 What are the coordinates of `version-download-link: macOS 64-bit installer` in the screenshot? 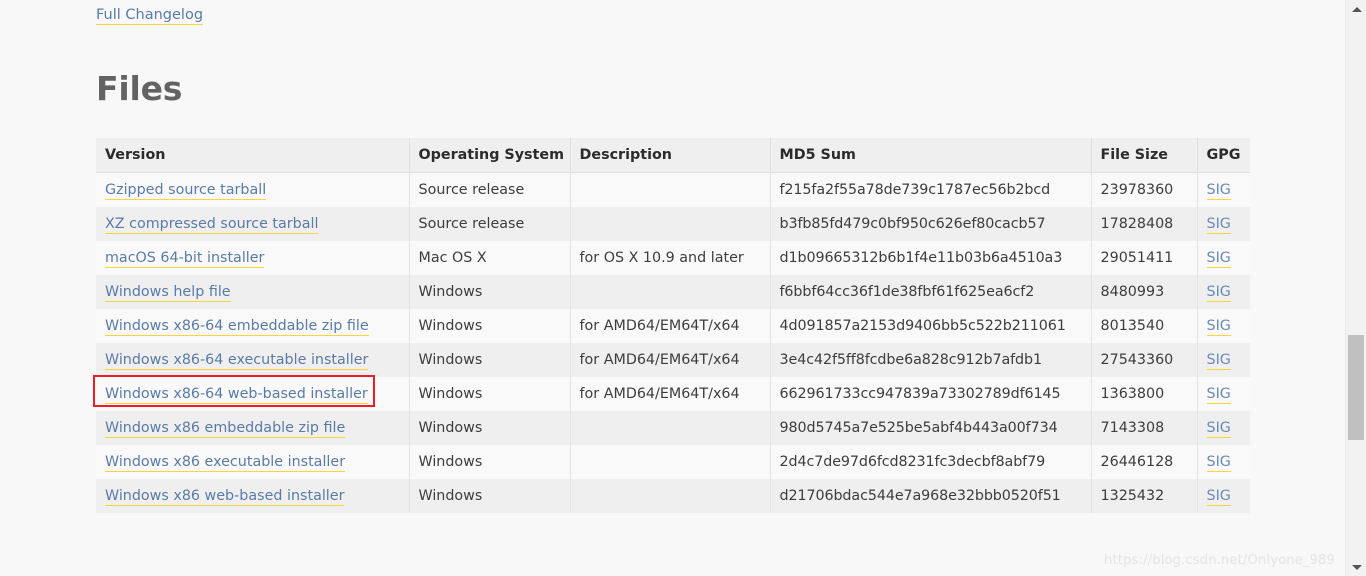 It's located at (185, 259).